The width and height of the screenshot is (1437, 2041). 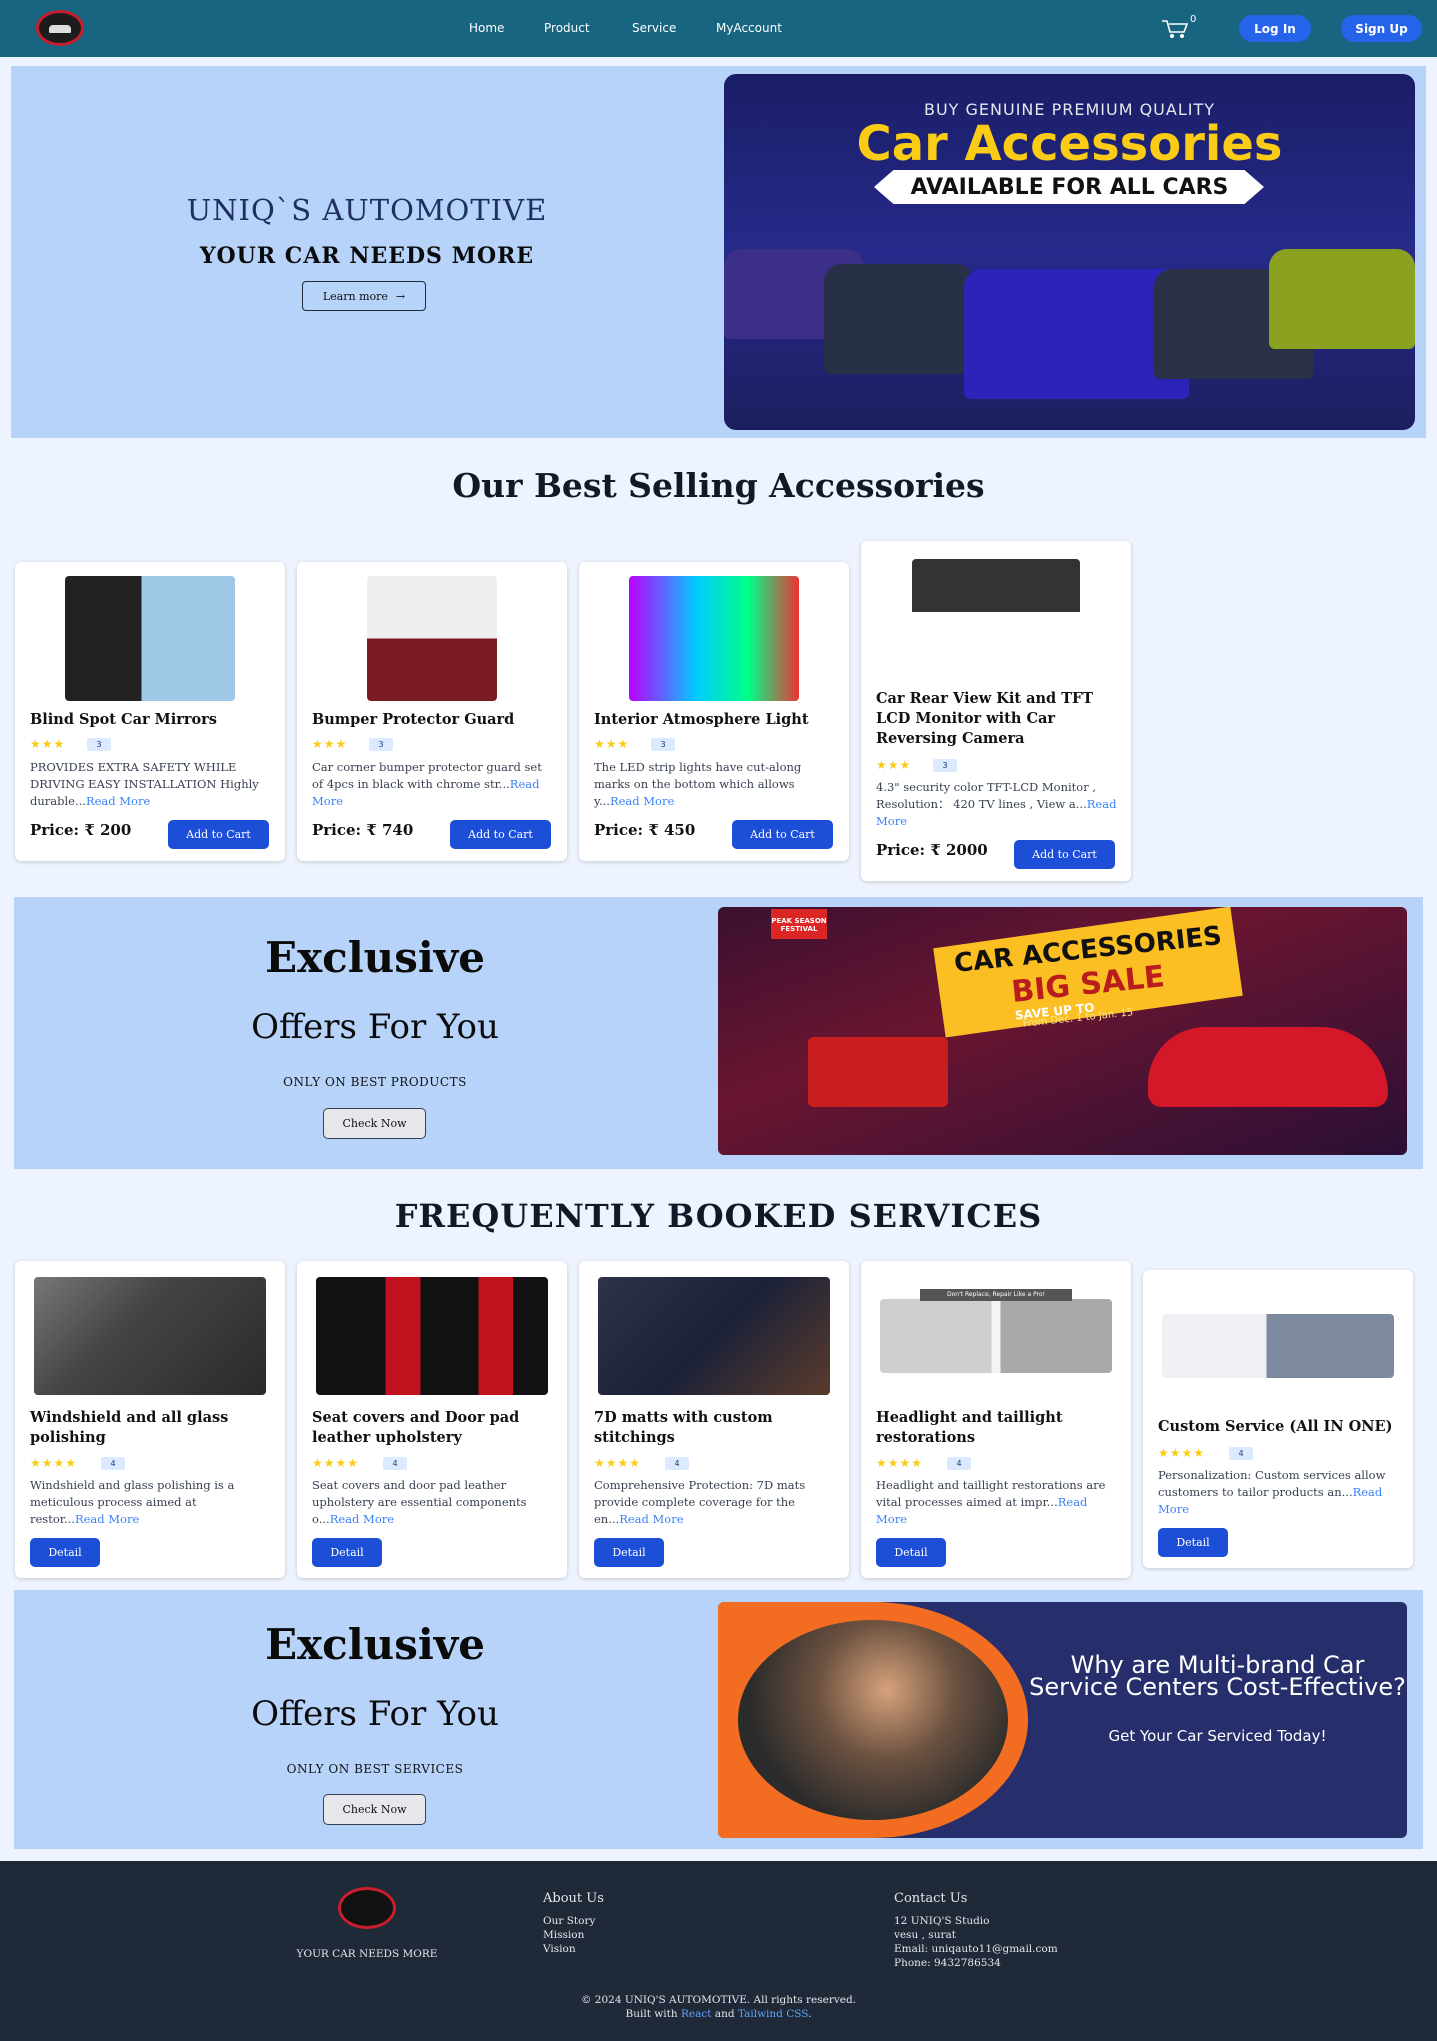 I want to click on learn-more-button: Learn more →, so click(x=364, y=296).